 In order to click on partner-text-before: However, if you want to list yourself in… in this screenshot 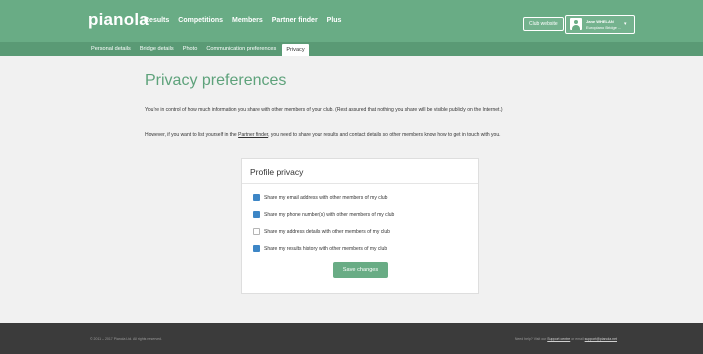, I will do `click(192, 135)`.